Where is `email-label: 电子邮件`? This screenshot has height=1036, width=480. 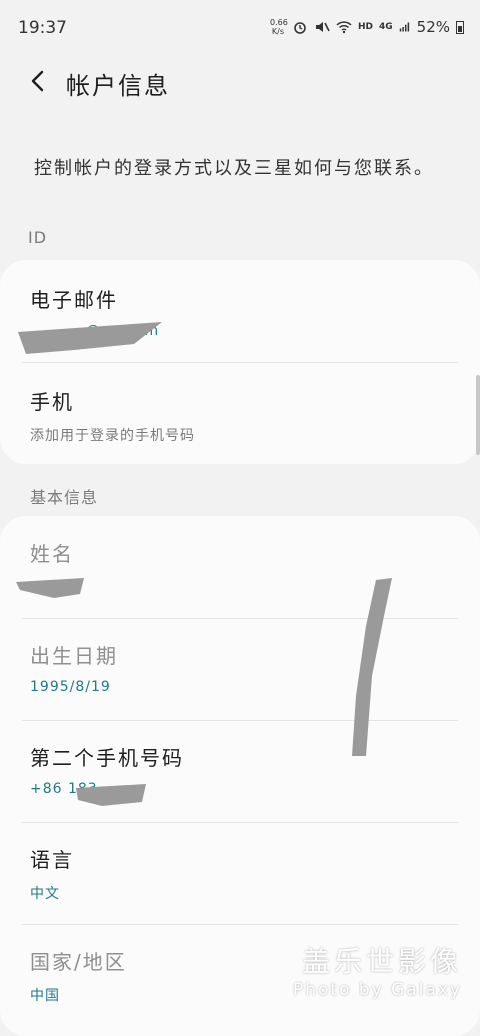
email-label: 电子邮件 is located at coordinates (74, 300).